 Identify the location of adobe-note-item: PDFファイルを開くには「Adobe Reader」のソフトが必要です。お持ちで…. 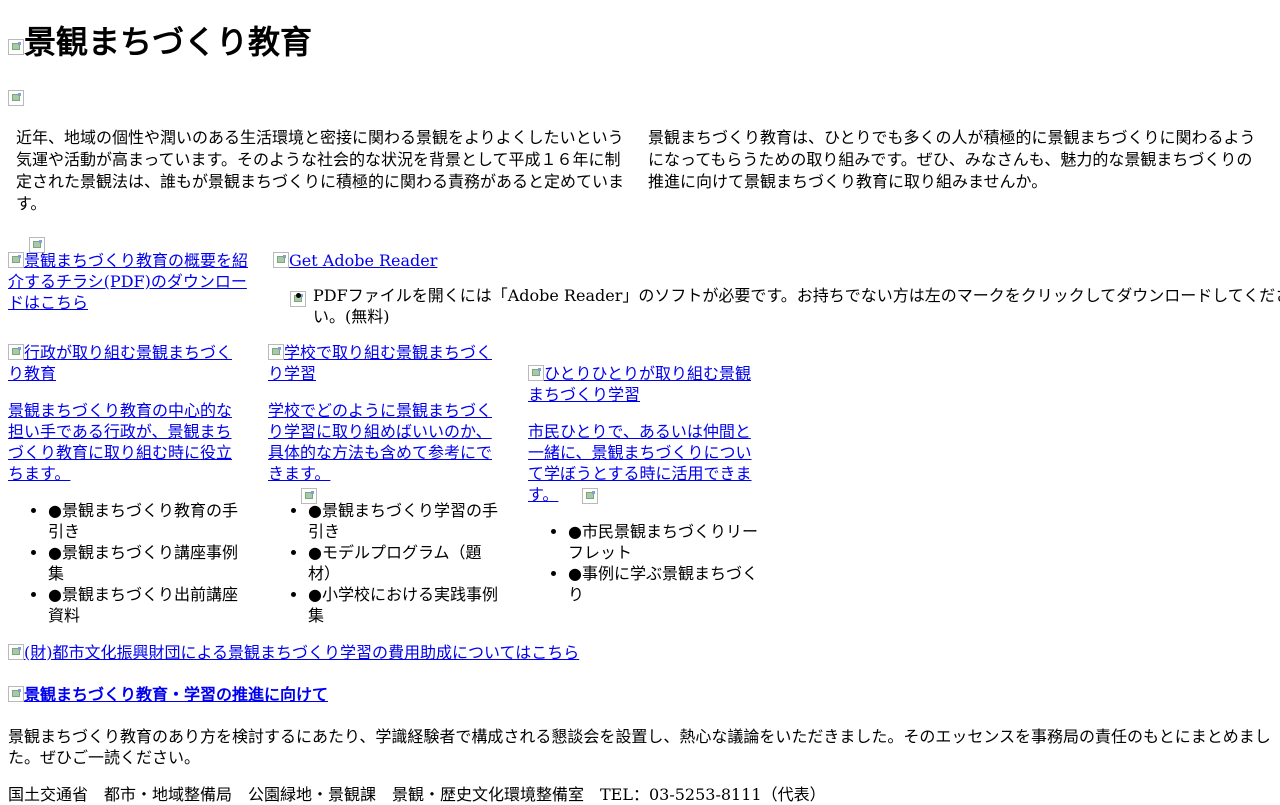
(796, 306).